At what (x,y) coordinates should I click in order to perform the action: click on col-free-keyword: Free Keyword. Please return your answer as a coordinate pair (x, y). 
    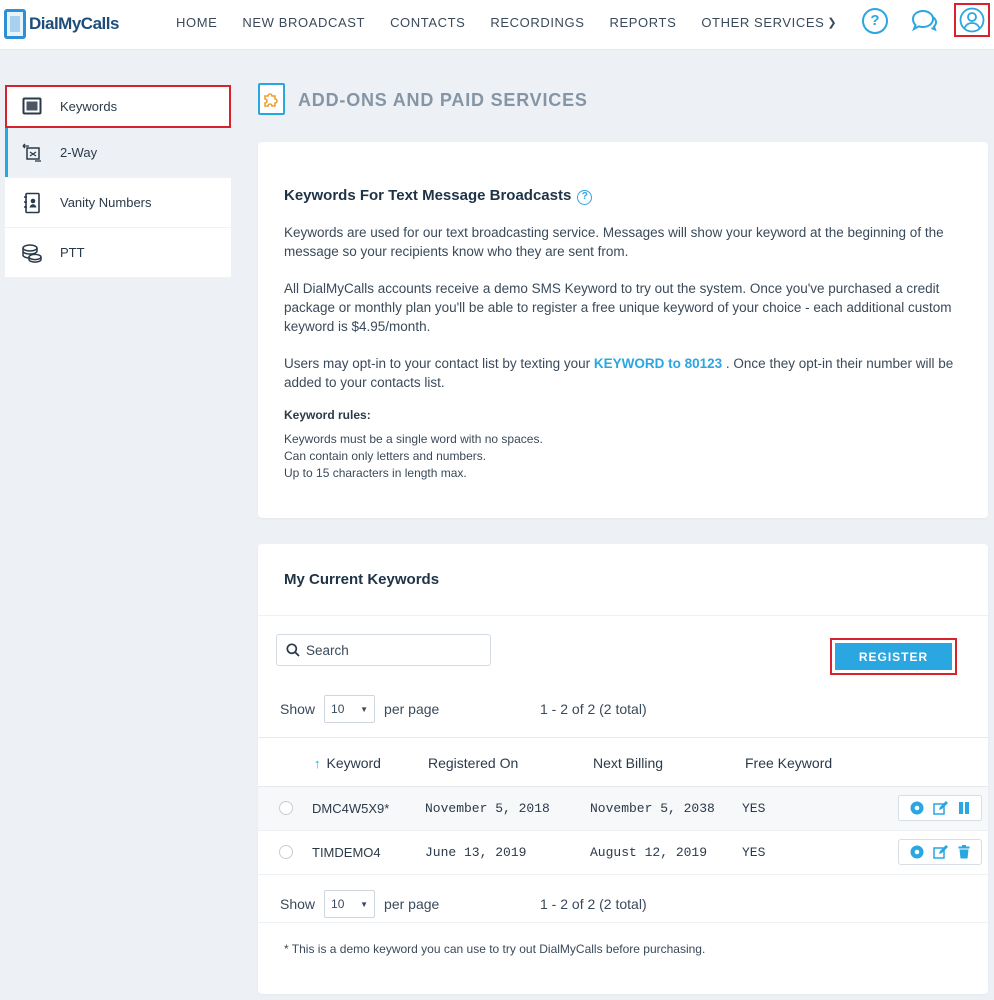
    Looking at the image, I should click on (788, 763).